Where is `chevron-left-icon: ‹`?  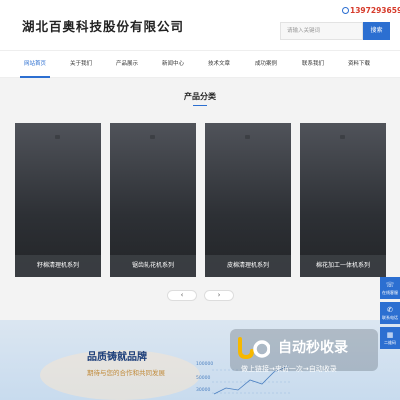 chevron-left-icon: ‹ is located at coordinates (182, 295).